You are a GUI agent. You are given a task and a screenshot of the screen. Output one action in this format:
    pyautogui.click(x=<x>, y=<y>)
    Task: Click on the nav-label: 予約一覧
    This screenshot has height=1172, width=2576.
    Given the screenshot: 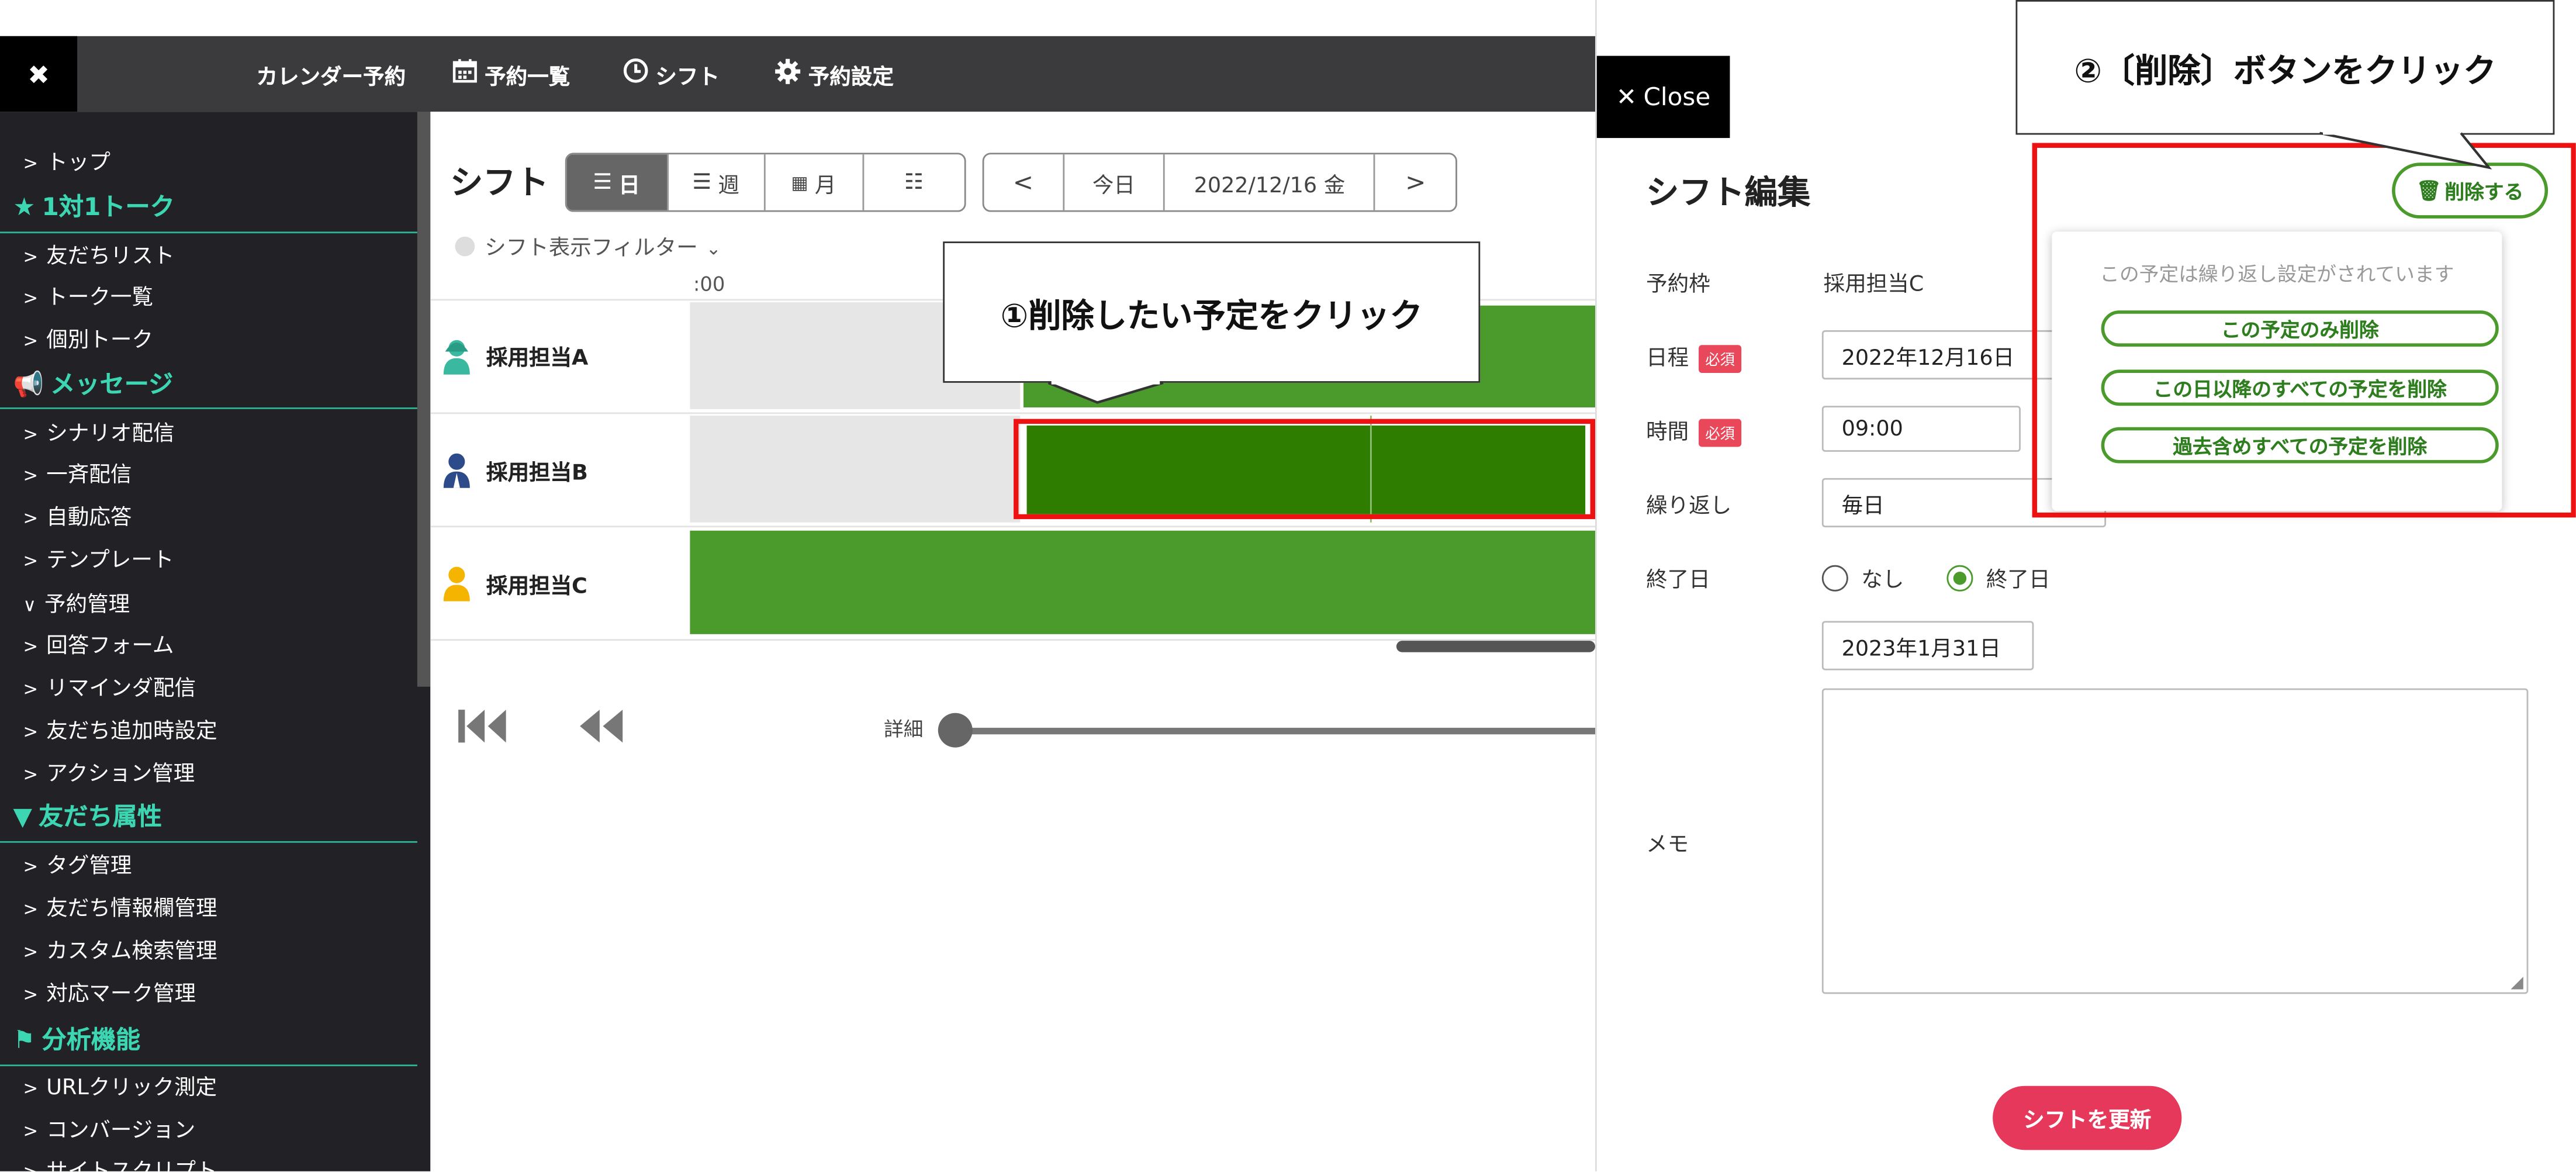 What is the action you would take?
    pyautogui.click(x=527, y=77)
    